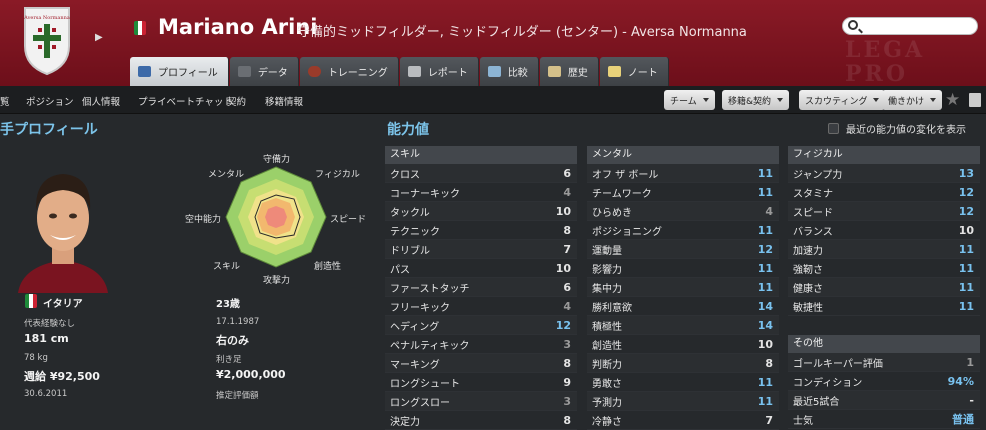  I want to click on attribute-name: ポジショニング, so click(627, 232).